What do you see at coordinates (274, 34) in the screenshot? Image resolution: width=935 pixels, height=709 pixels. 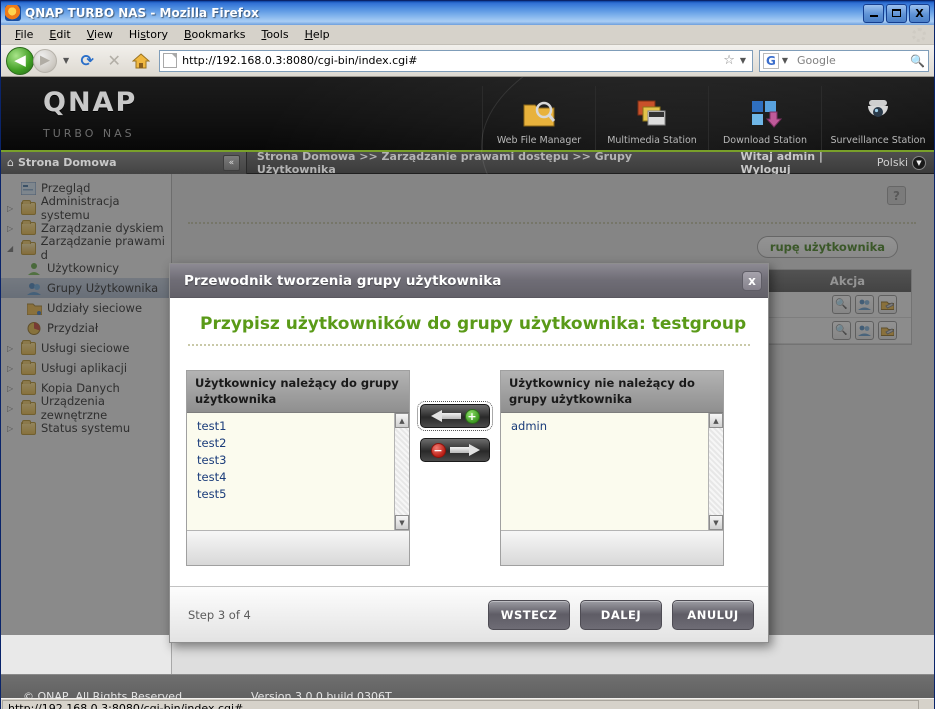 I see `menu-tools: Tools` at bounding box center [274, 34].